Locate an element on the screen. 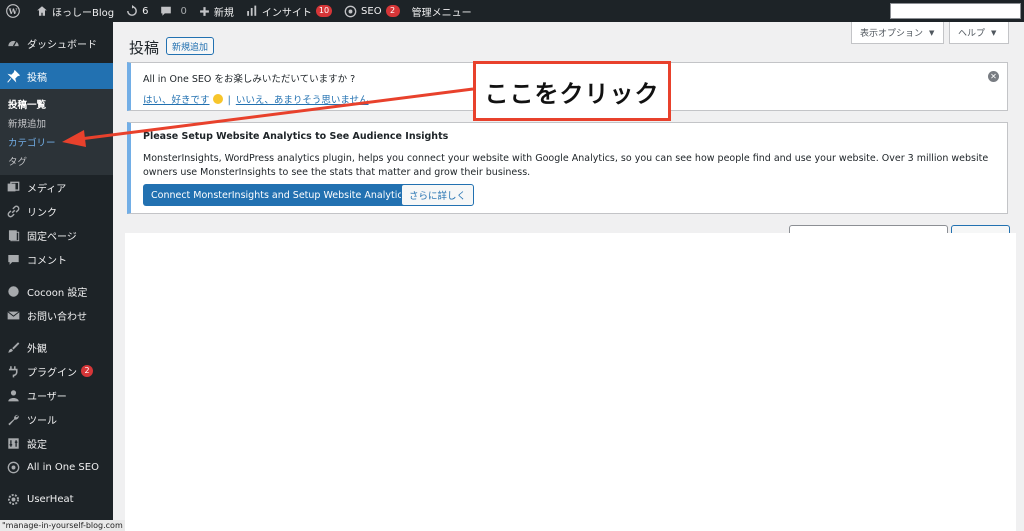  manage-menu-link: 管理メニュー is located at coordinates (442, 11).